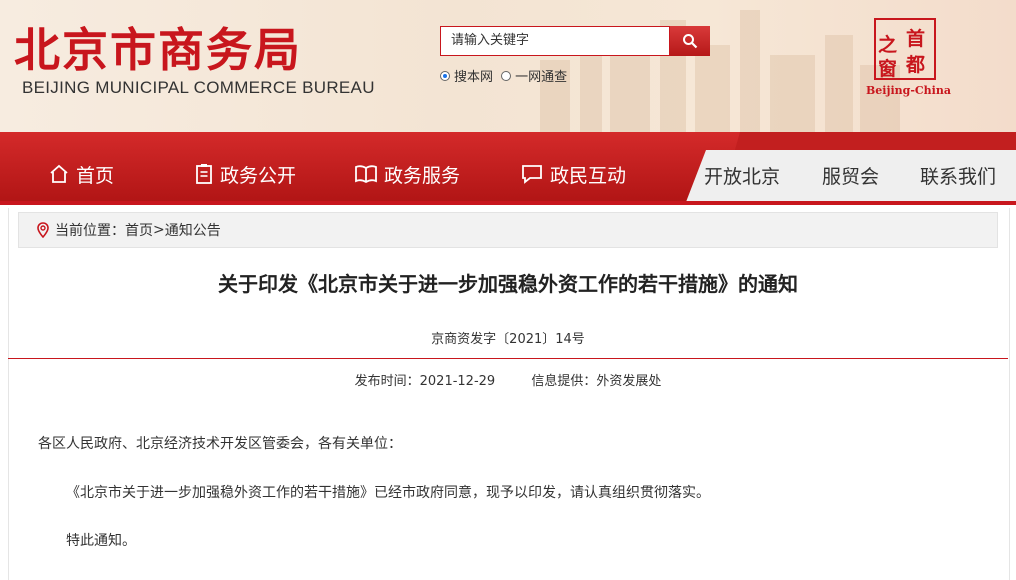 This screenshot has height=580, width=1016. Describe the element at coordinates (596, 381) in the screenshot. I see `info-source: 信息提供：外资发展处` at that location.